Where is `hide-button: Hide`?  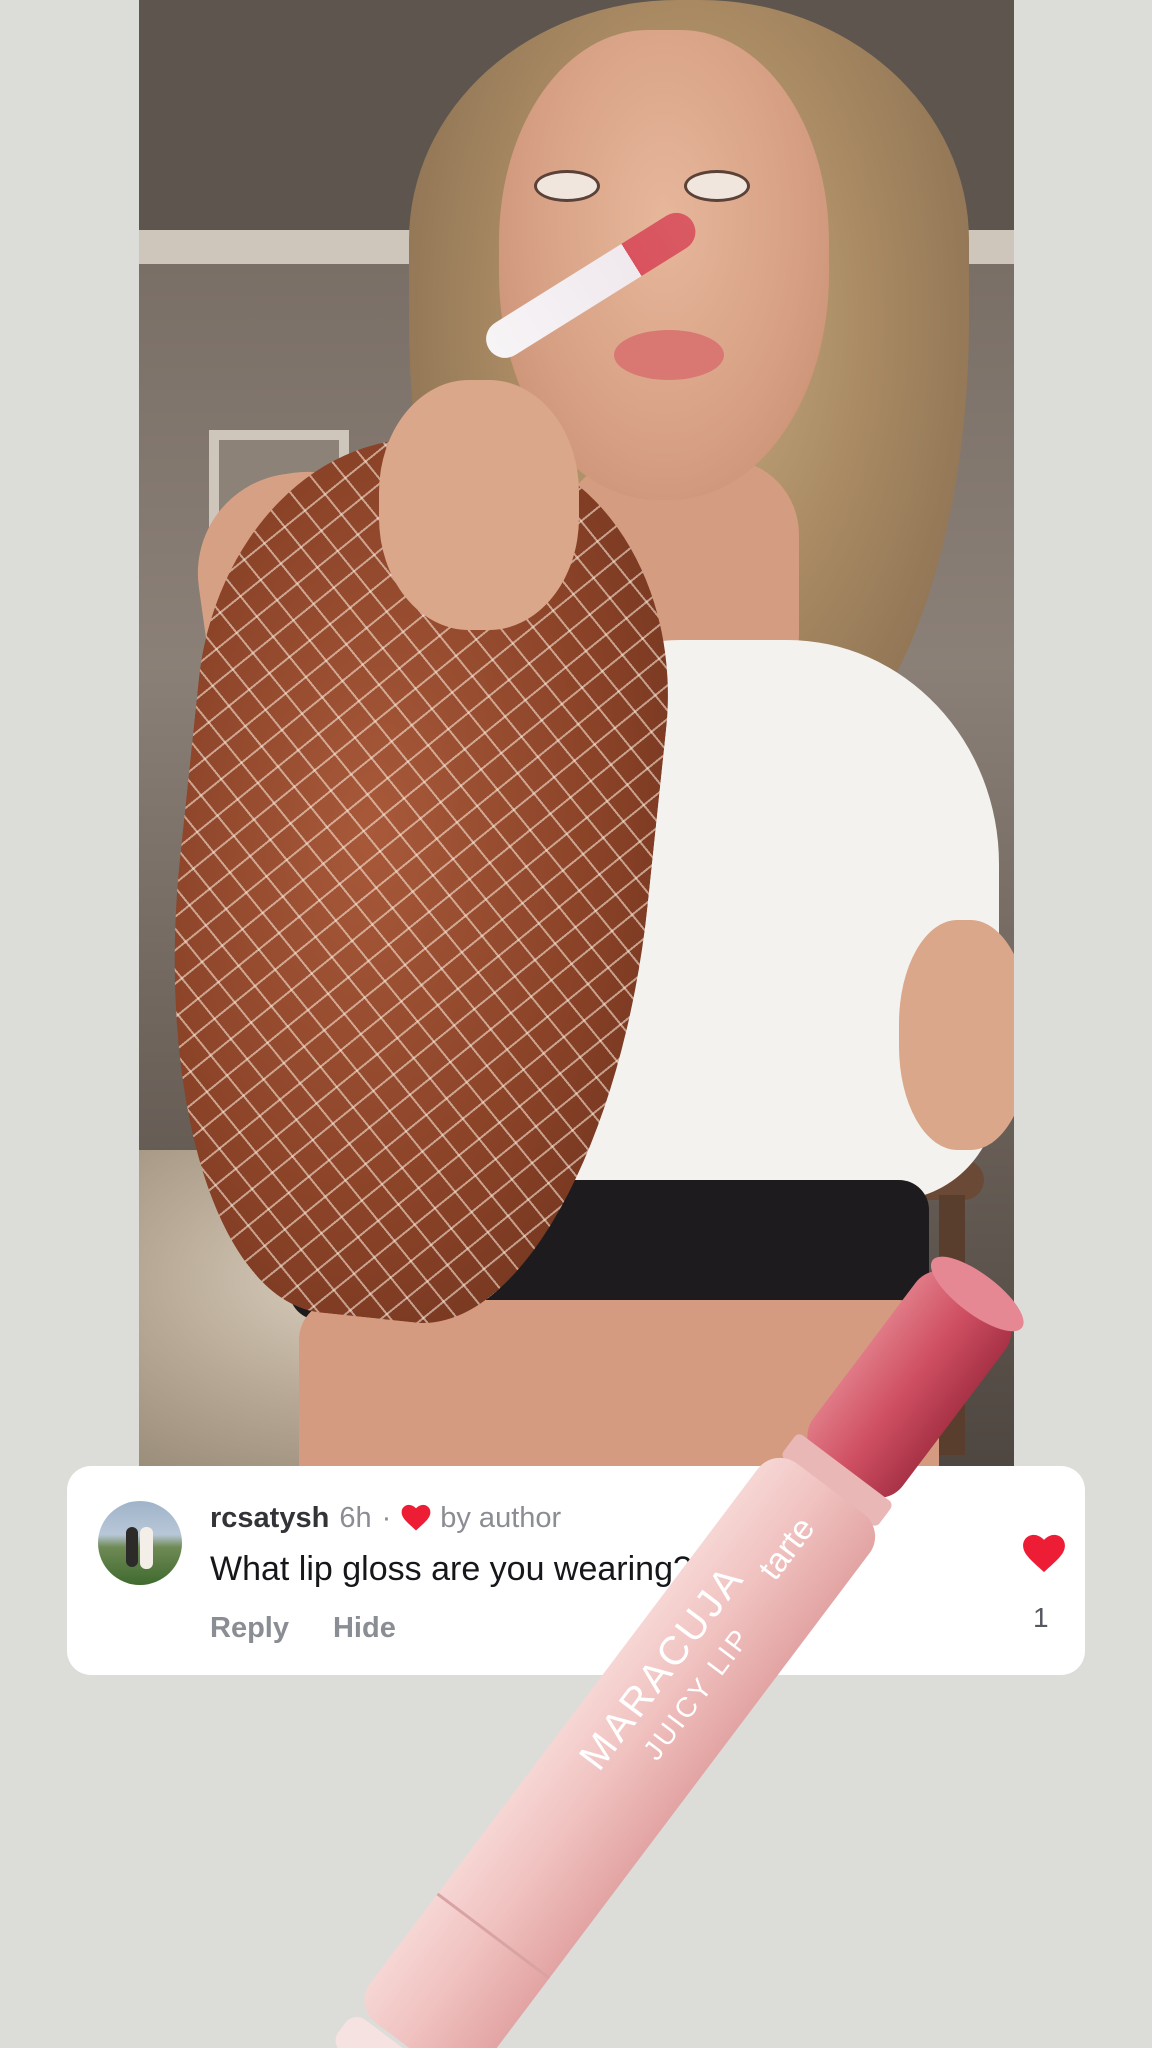
hide-button: Hide is located at coordinates (364, 1628).